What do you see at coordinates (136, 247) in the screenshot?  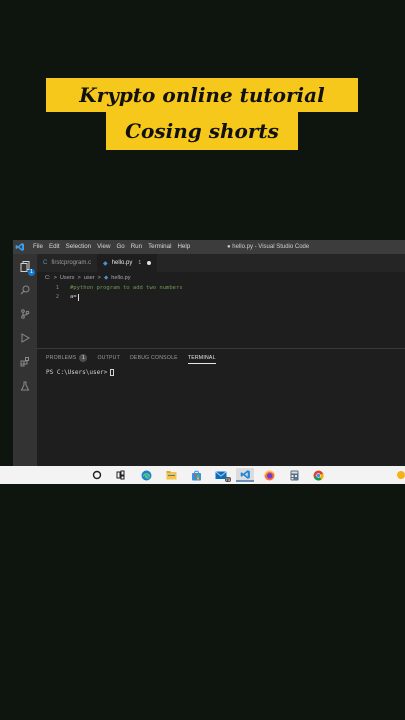 I see `menu-run: Run` at bounding box center [136, 247].